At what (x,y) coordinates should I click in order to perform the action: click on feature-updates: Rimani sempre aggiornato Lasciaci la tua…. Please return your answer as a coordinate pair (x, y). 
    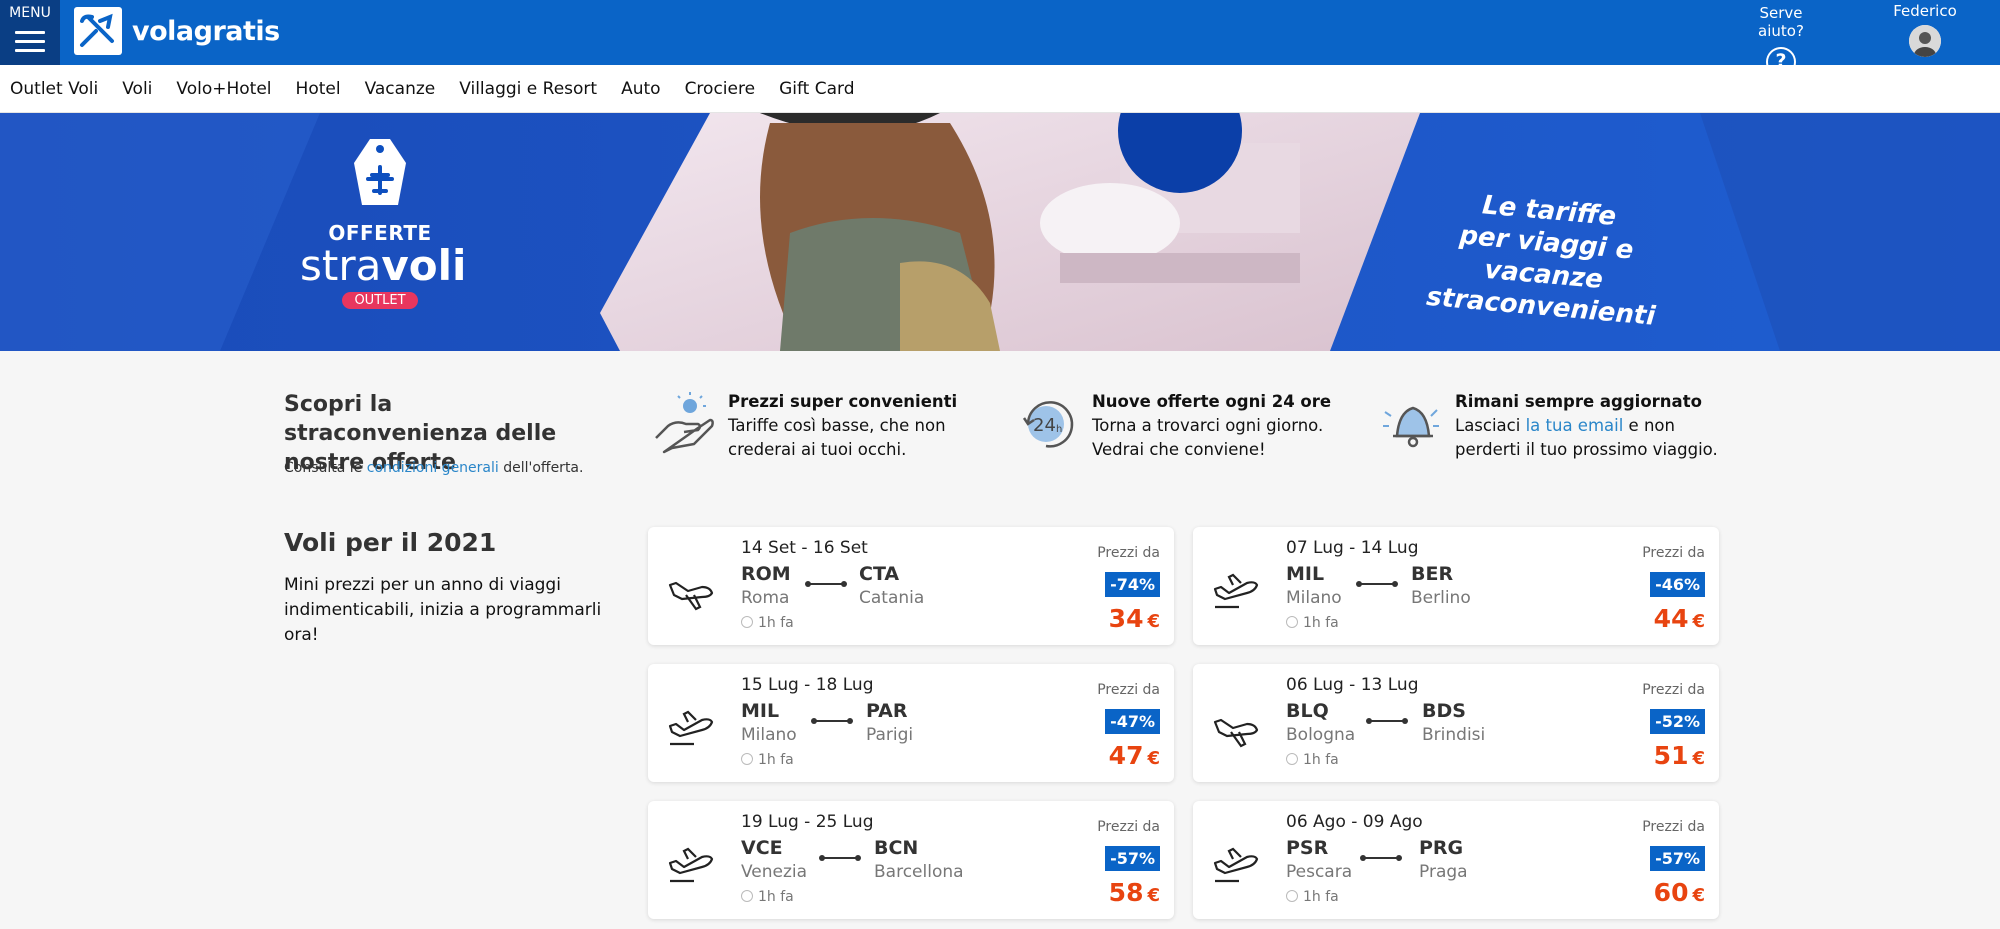
    Looking at the image, I should click on (1548, 426).